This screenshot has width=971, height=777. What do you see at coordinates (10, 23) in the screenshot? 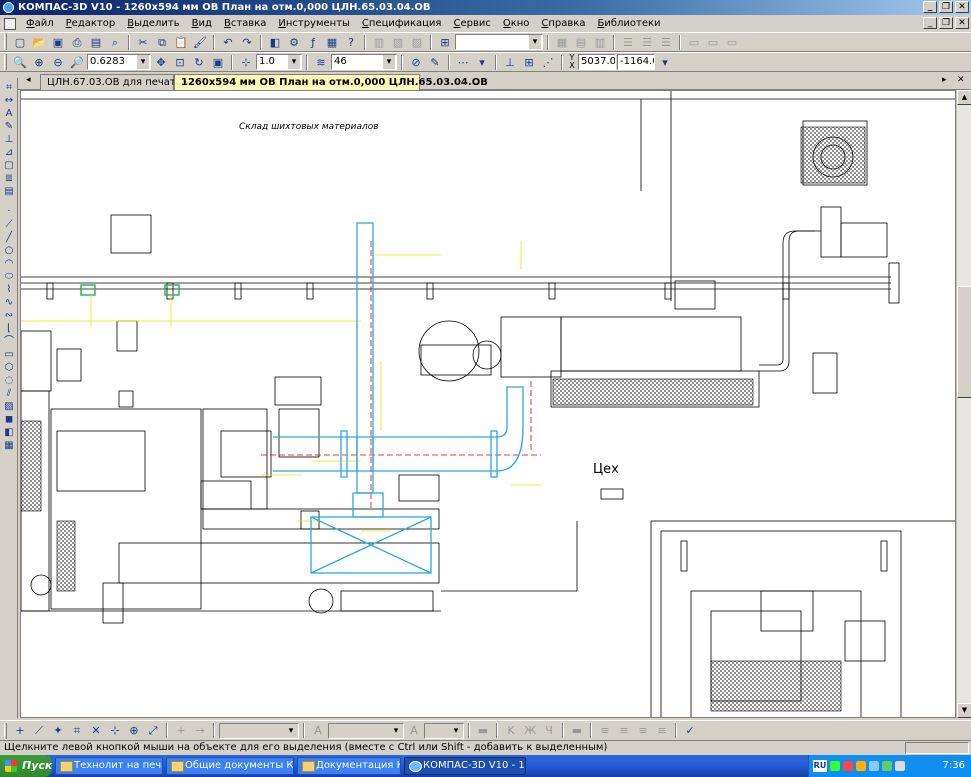
I see `document-menu-icon` at bounding box center [10, 23].